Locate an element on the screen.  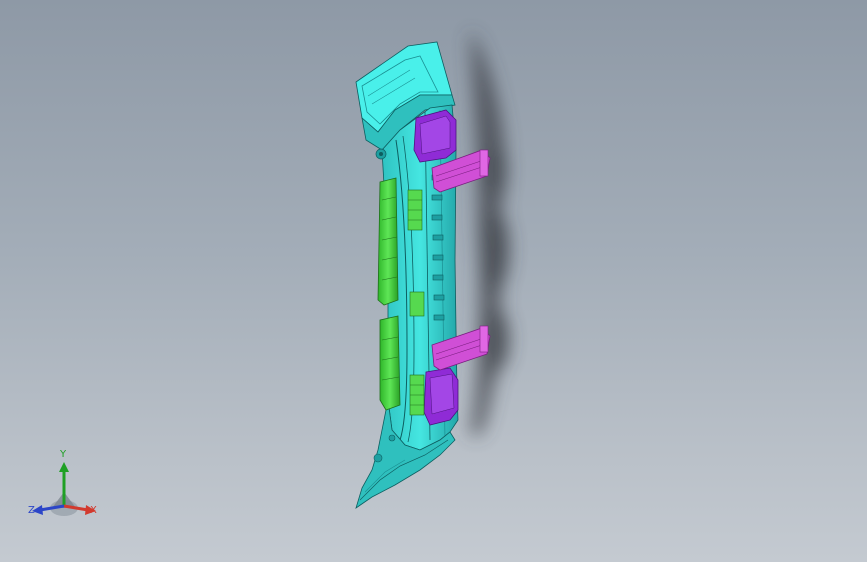
view-orientation-triad-icon: Y X Z is located at coordinates (67, 488).